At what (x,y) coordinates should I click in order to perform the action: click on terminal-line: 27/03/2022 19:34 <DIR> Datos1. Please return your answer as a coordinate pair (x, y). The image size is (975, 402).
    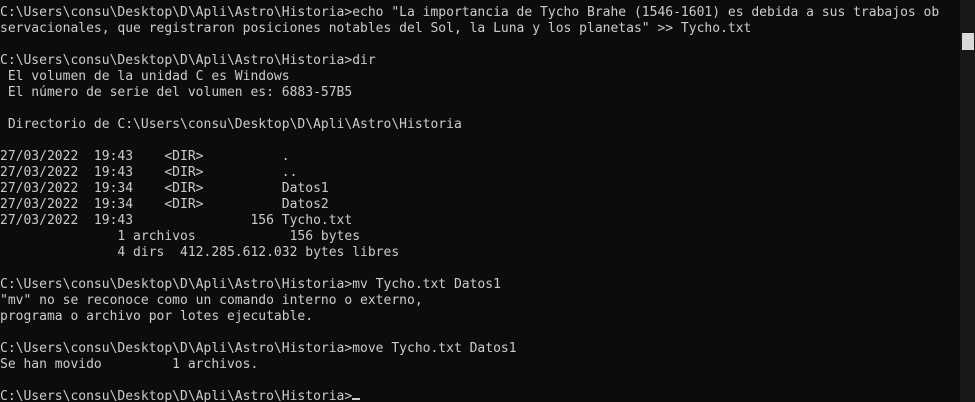
    Looking at the image, I should click on (164, 188).